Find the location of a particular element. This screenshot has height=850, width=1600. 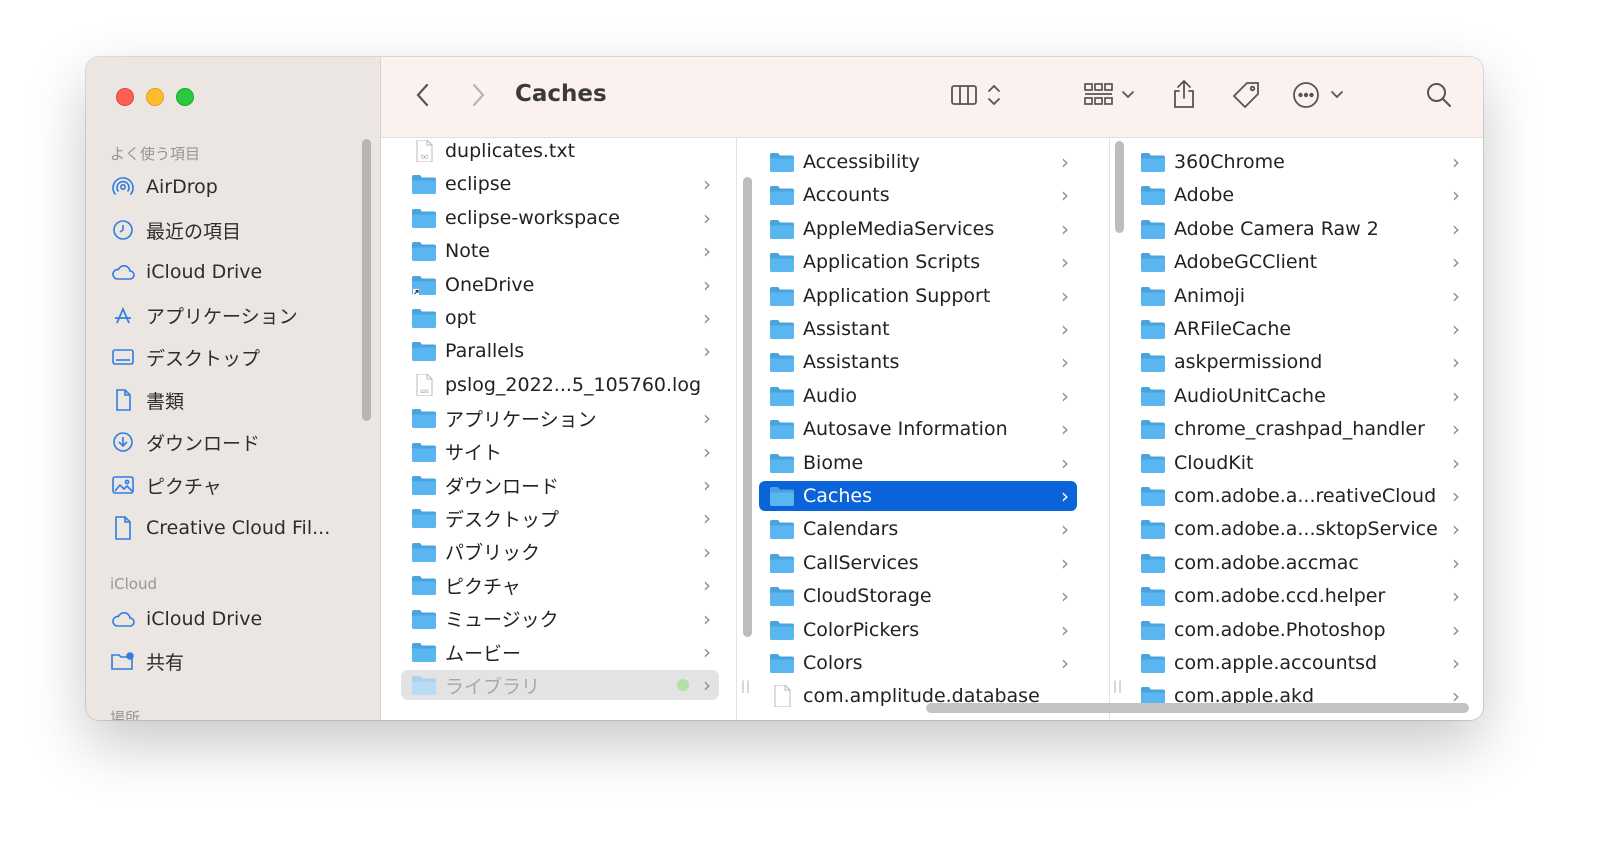

list-item: com.adobe.accmac › is located at coordinates (1299, 563).